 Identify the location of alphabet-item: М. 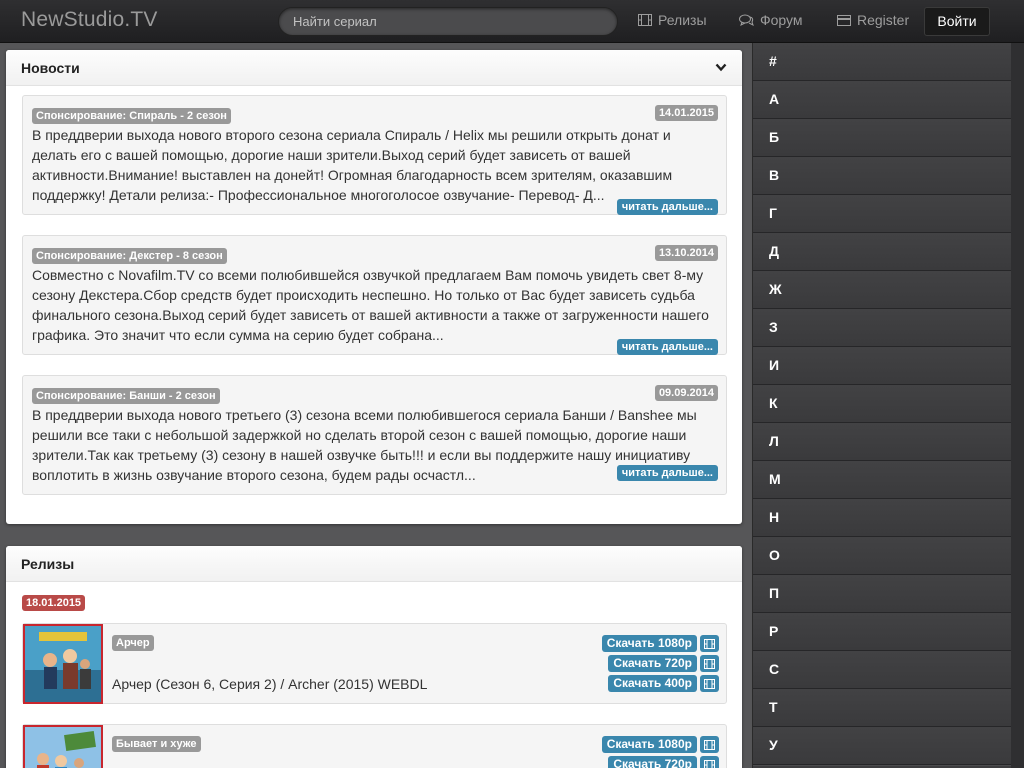
(882, 480).